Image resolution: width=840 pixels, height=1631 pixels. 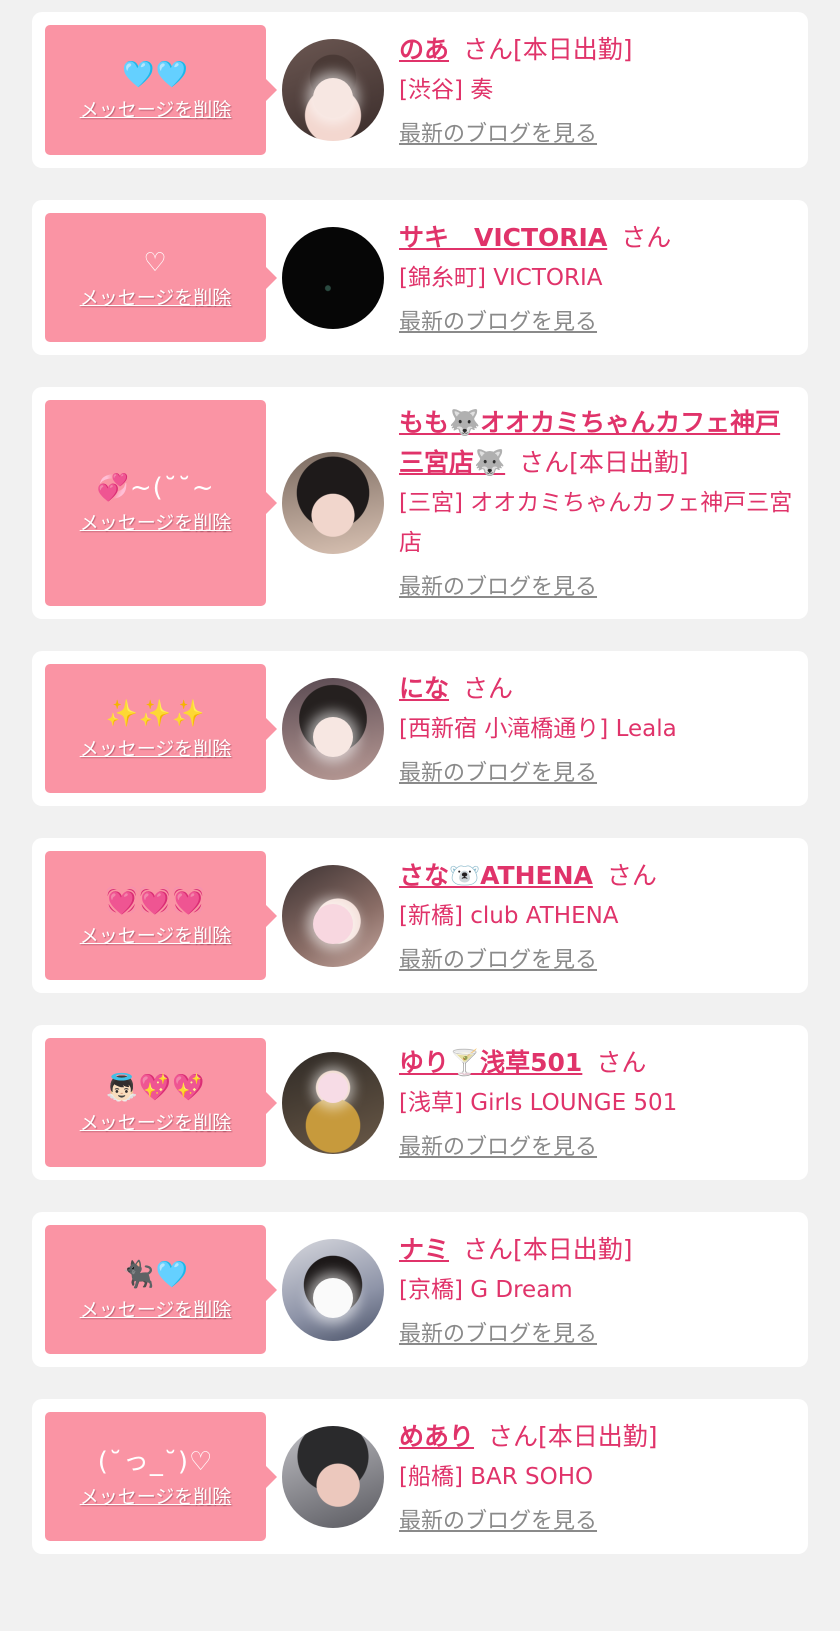 I want to click on message-text: 🩵🩵, so click(x=155, y=75).